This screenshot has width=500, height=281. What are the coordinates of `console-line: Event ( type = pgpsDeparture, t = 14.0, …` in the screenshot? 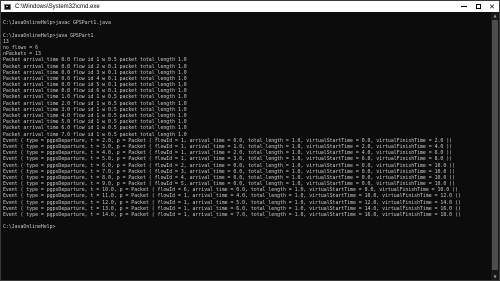 It's located at (232, 215).